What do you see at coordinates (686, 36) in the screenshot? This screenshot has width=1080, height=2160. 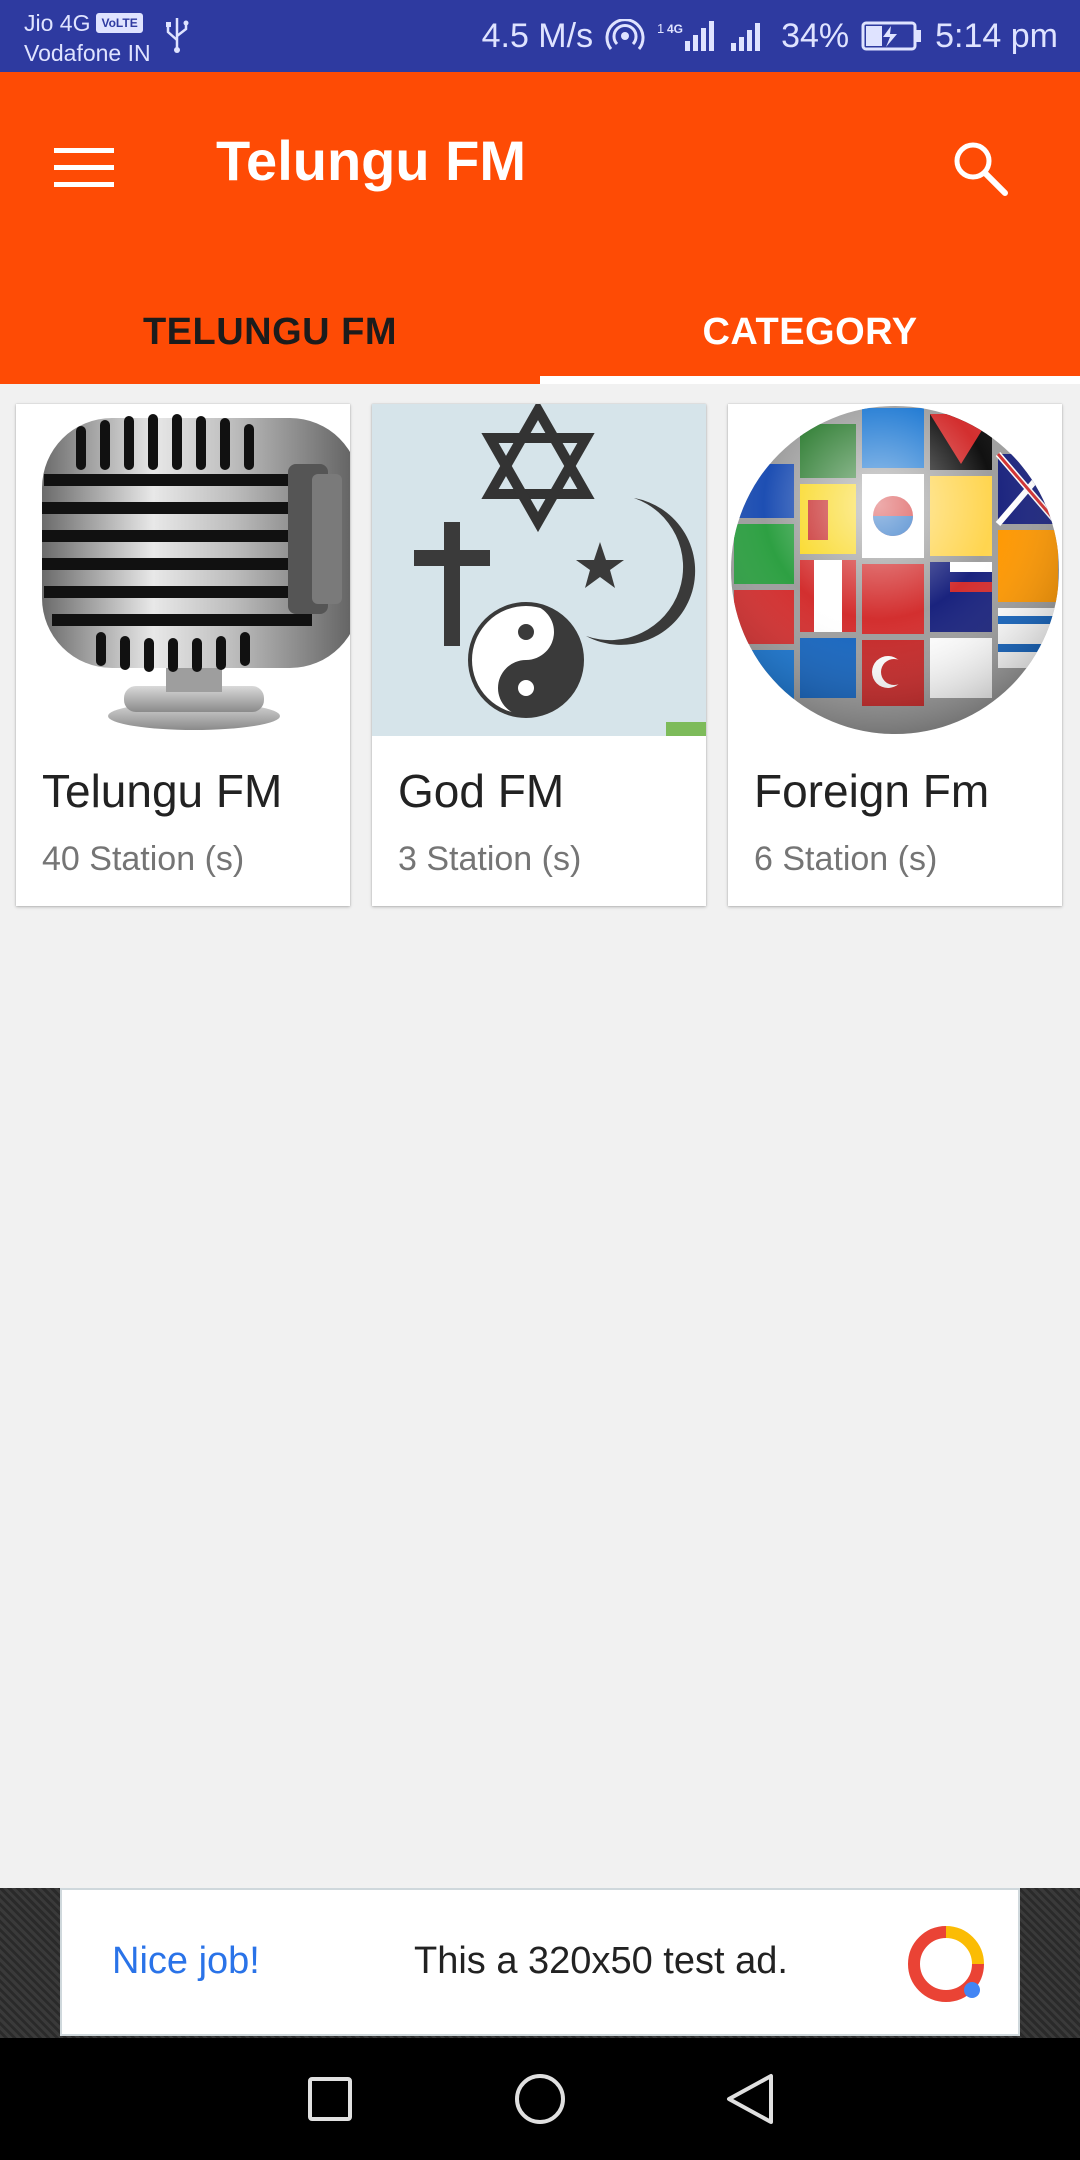 I see `signal-4g-icon: 1 4G` at bounding box center [686, 36].